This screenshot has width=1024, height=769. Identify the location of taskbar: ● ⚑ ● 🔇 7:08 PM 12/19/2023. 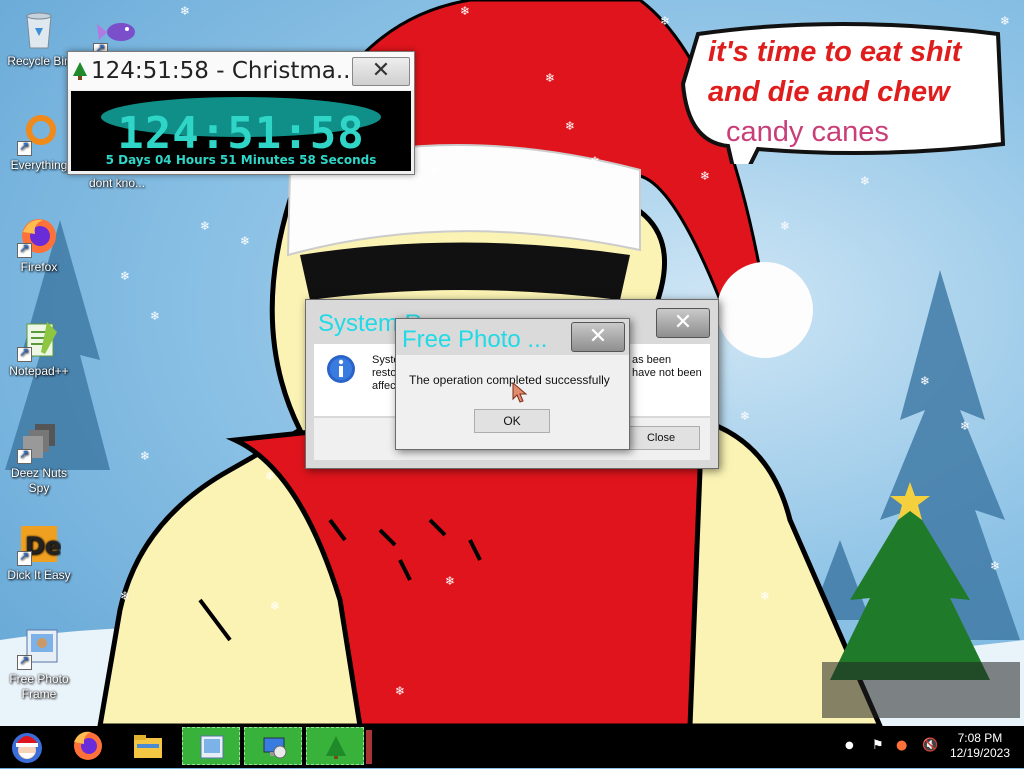
(512, 747).